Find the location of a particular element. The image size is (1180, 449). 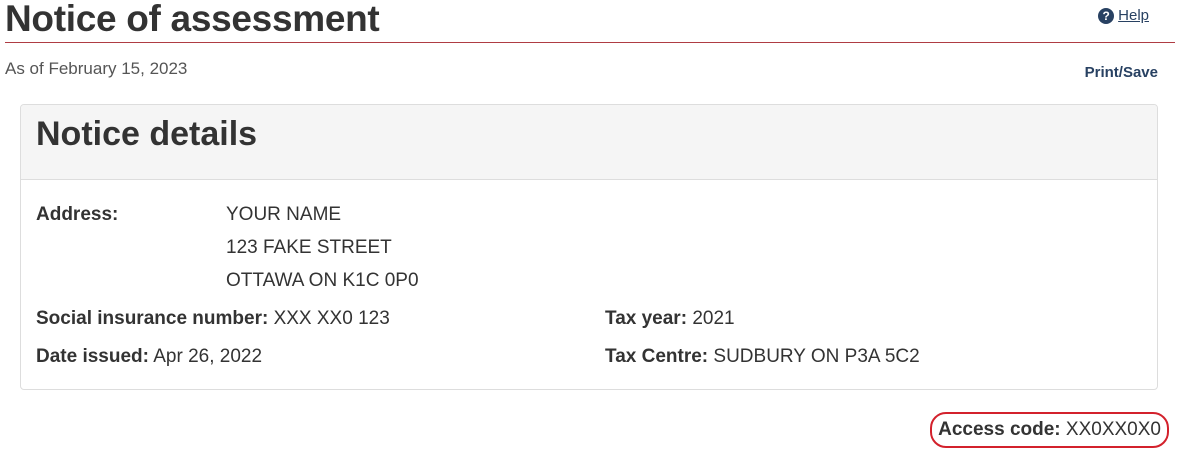

date-issued-label: Date issued: is located at coordinates (92, 356).